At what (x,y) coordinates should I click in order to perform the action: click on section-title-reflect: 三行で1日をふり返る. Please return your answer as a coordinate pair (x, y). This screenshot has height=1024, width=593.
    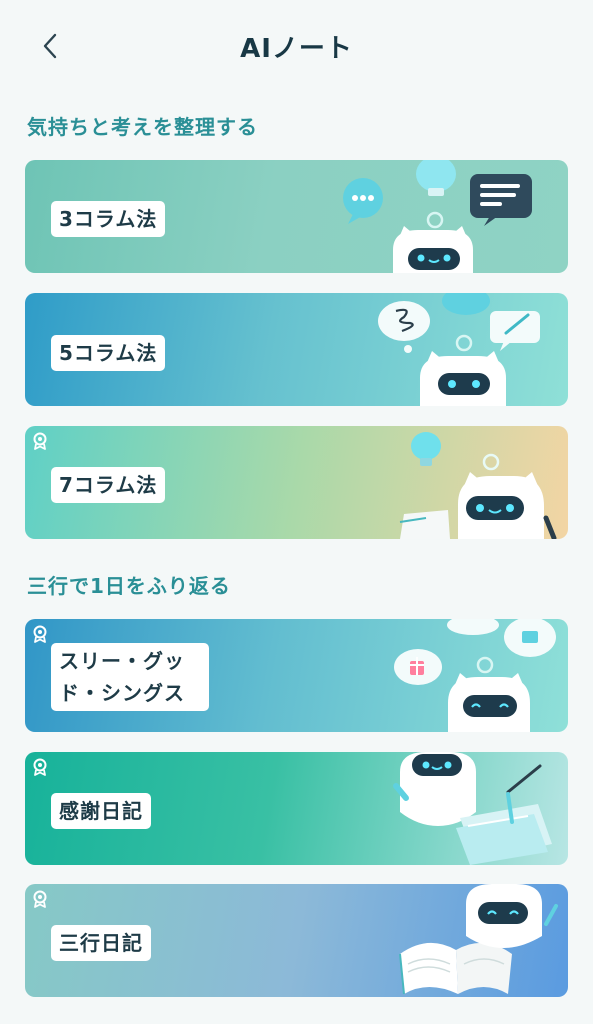
    Looking at the image, I should click on (129, 586).